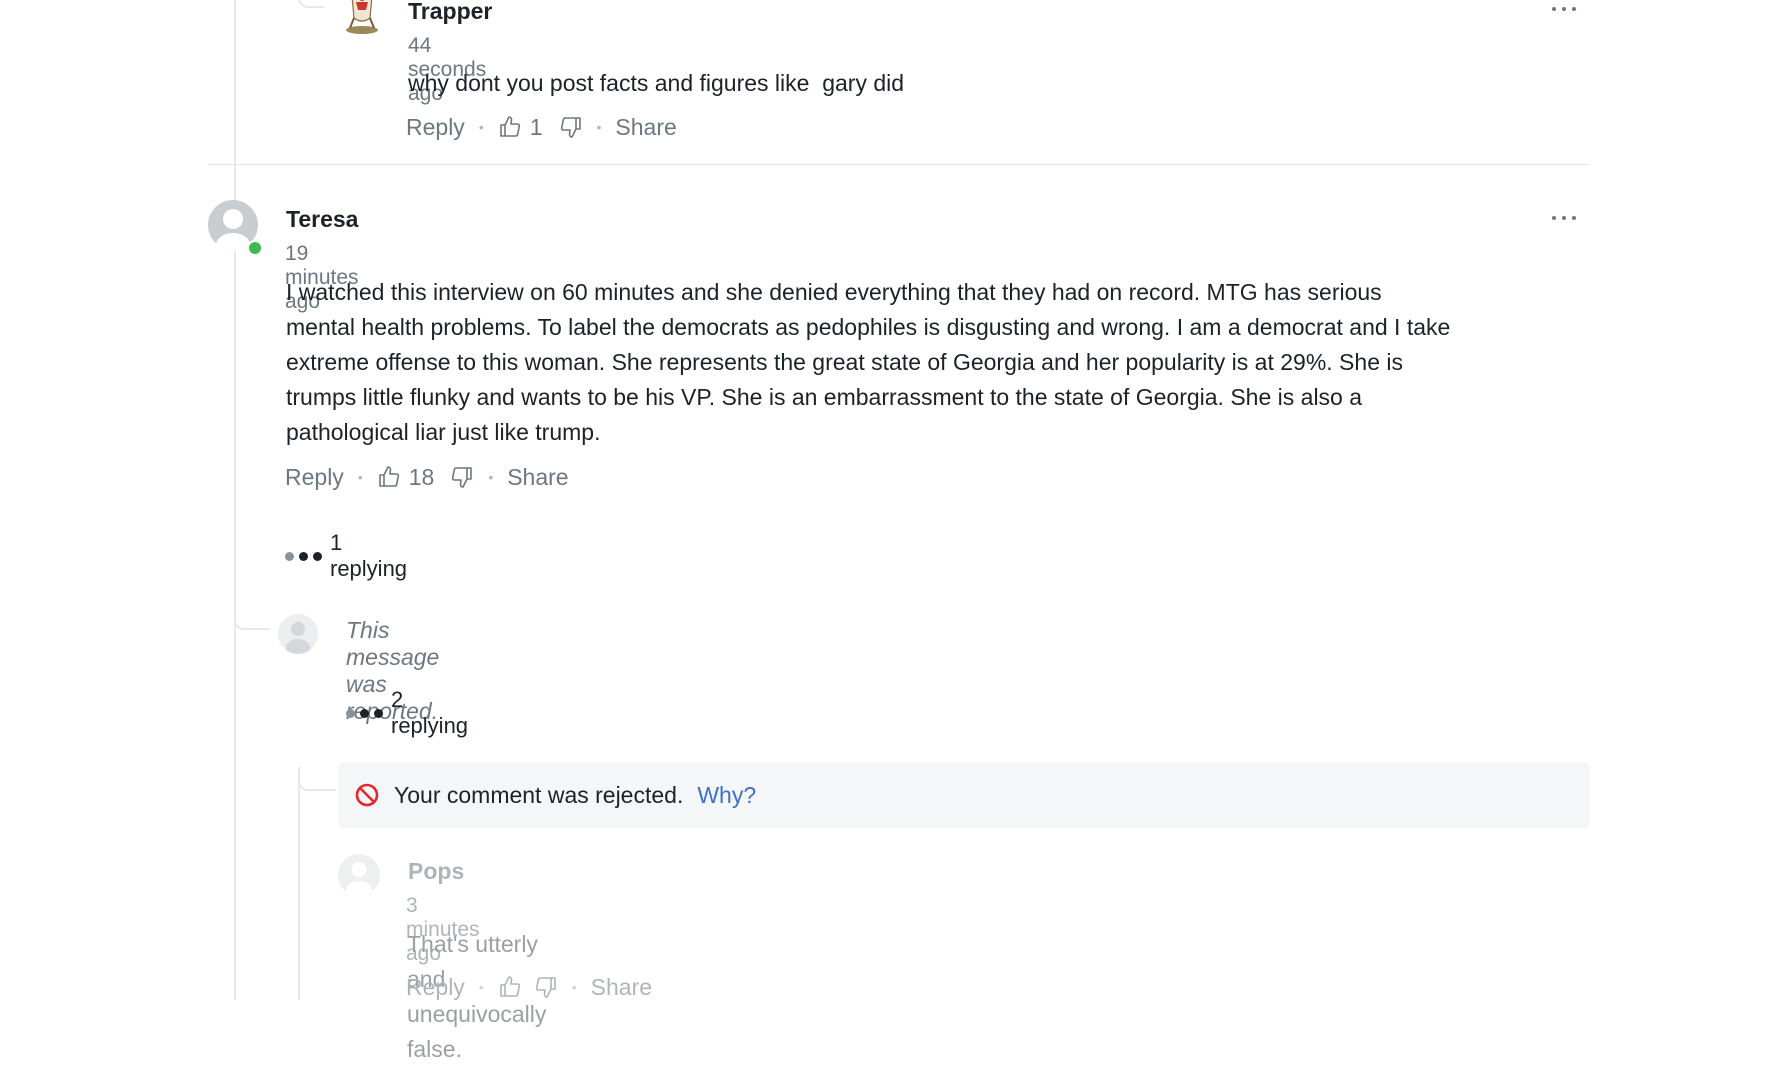 The width and height of the screenshot is (1778, 1067). I want to click on thread-line-nested, so click(299, 883).